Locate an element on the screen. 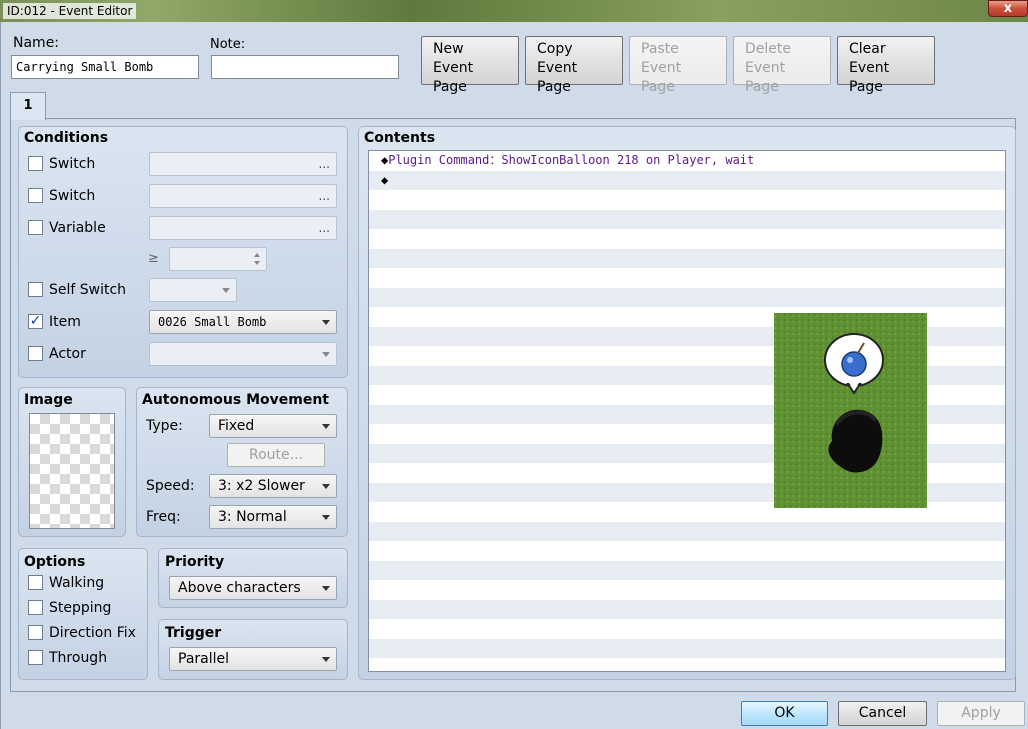  contents-title: Contents is located at coordinates (400, 138).